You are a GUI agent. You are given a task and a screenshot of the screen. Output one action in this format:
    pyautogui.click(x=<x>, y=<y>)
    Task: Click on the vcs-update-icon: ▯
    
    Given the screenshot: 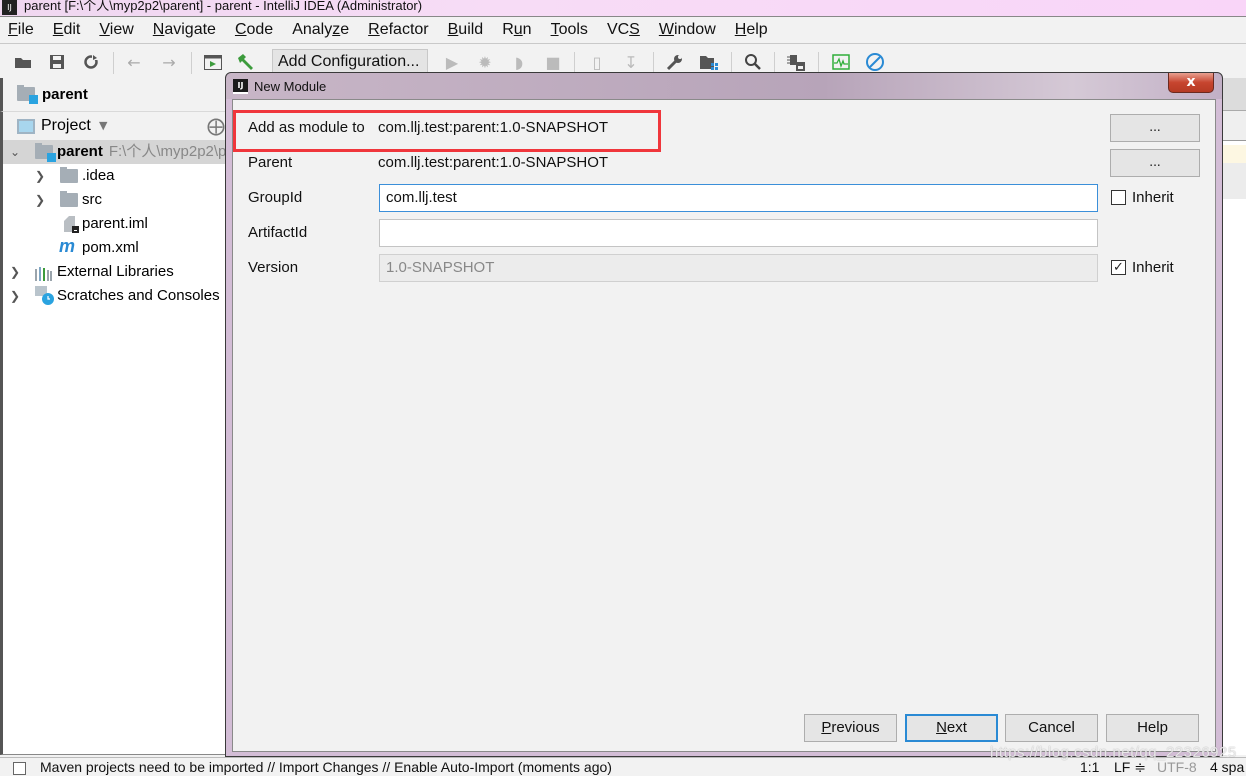 What is the action you would take?
    pyautogui.click(x=597, y=62)
    